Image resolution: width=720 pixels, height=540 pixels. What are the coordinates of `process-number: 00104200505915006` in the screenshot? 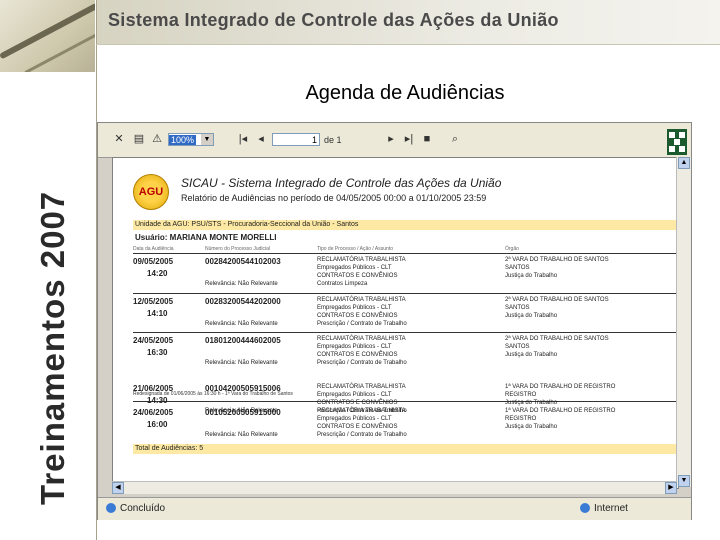 It's located at (243, 388).